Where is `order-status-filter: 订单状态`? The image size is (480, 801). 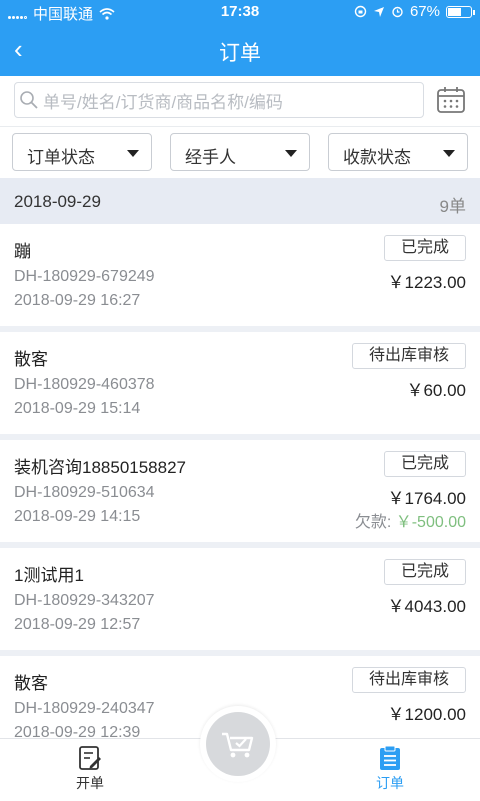
order-status-filter: 订单状态 is located at coordinates (82, 152).